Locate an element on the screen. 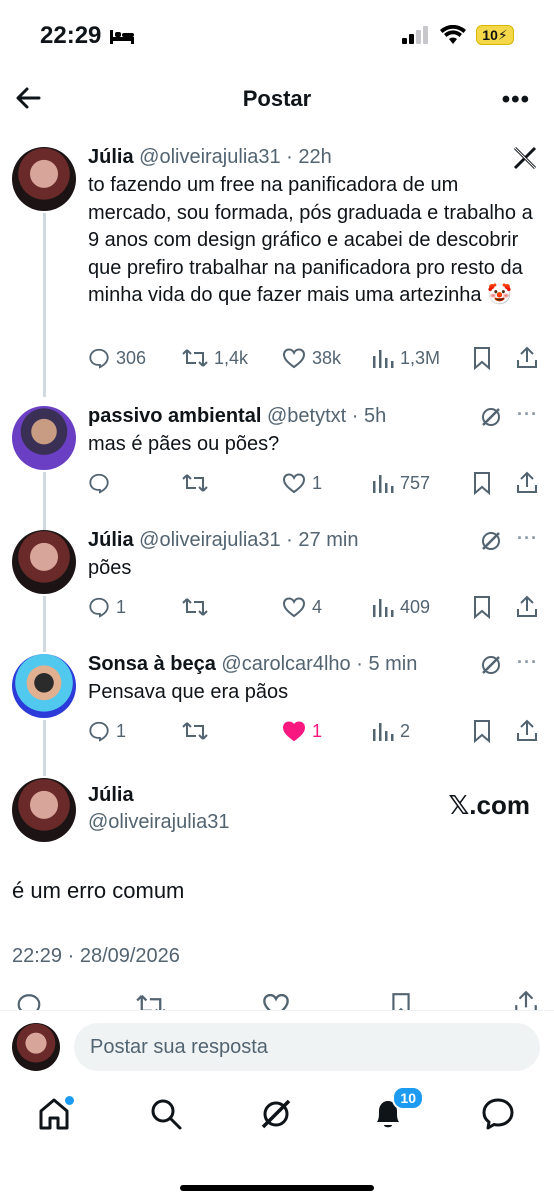  author-name: passivo ambiental is located at coordinates (174, 416).